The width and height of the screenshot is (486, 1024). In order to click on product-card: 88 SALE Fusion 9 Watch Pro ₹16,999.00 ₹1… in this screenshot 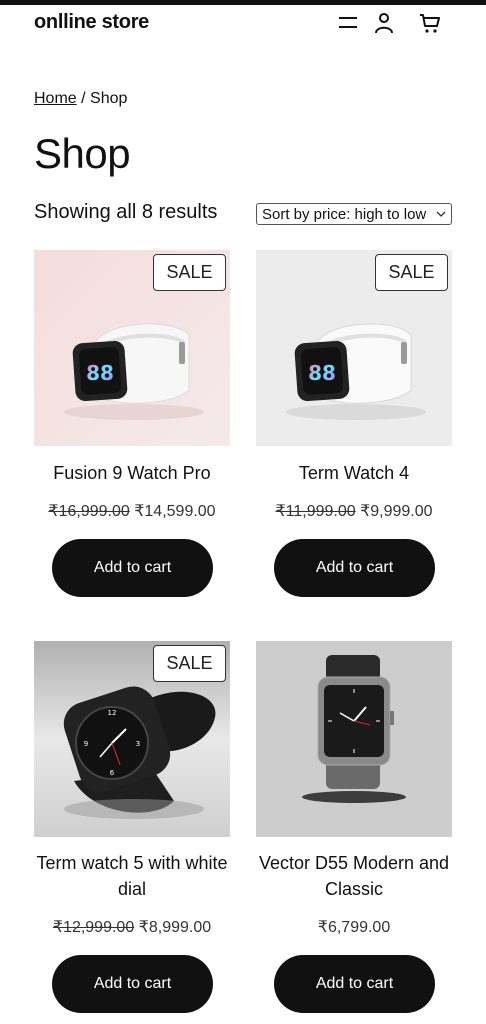, I will do `click(132, 425)`.